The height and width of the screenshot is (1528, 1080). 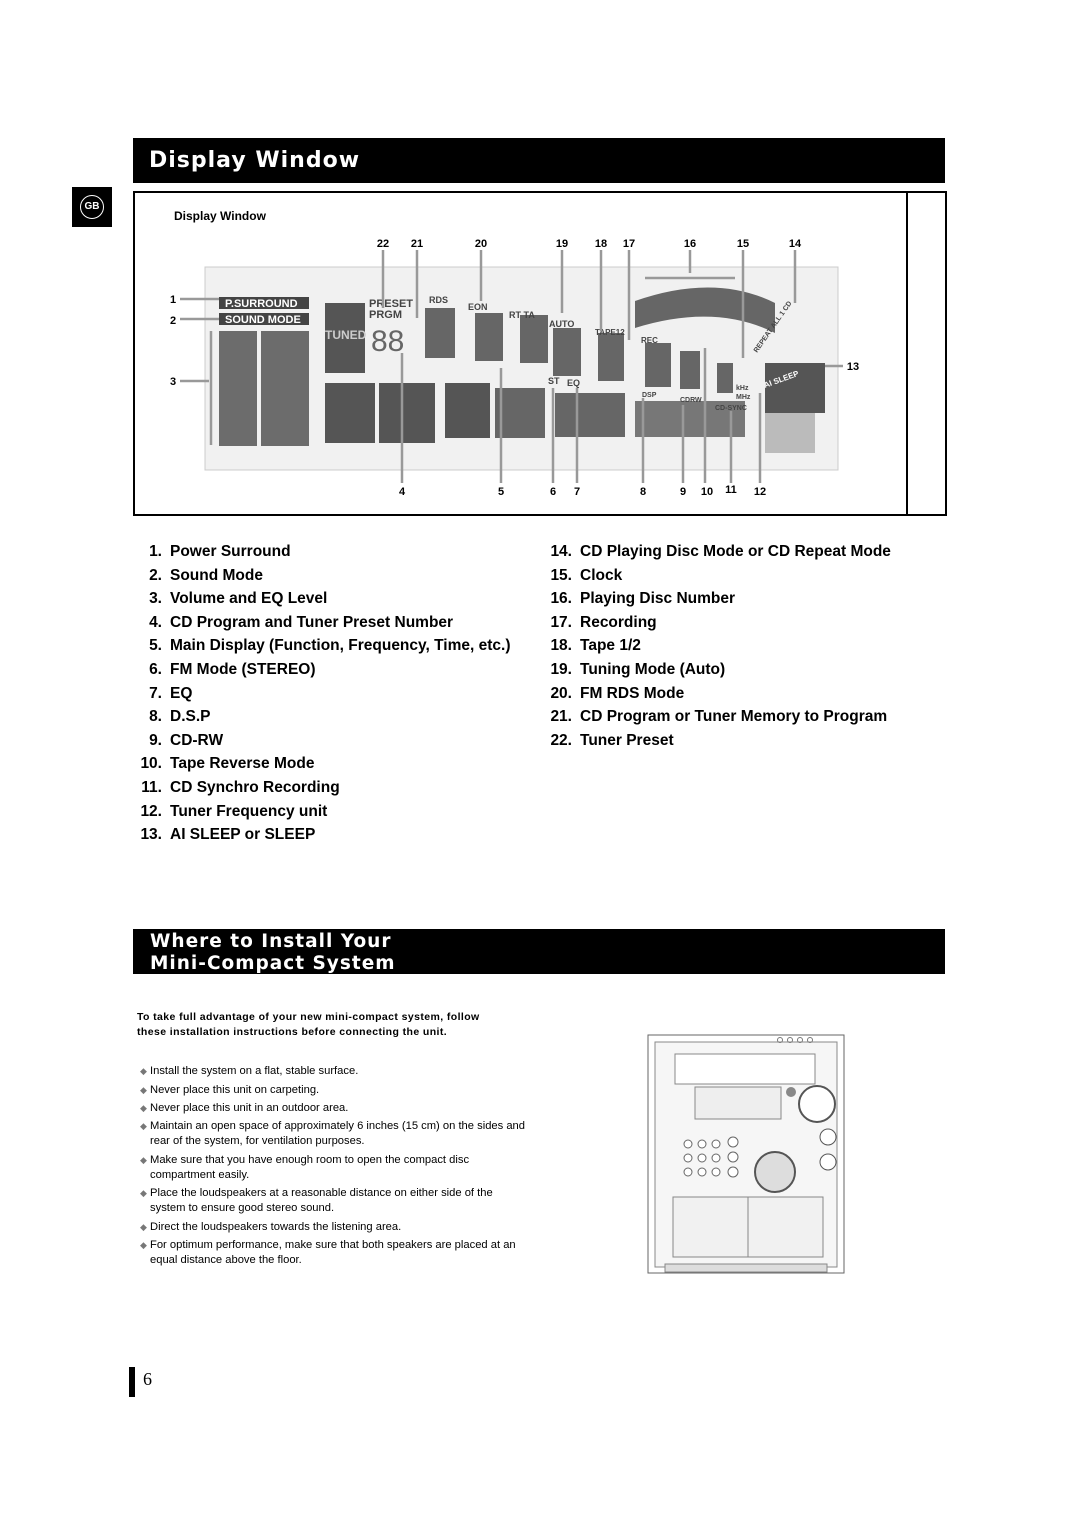 What do you see at coordinates (273, 963) in the screenshot?
I see `section-title-line2: Mini-Compact System` at bounding box center [273, 963].